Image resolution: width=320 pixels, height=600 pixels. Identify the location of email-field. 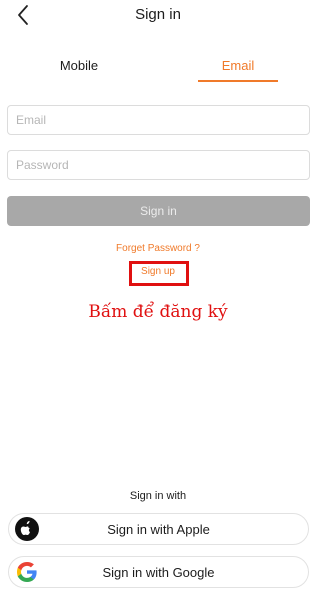
(158, 120).